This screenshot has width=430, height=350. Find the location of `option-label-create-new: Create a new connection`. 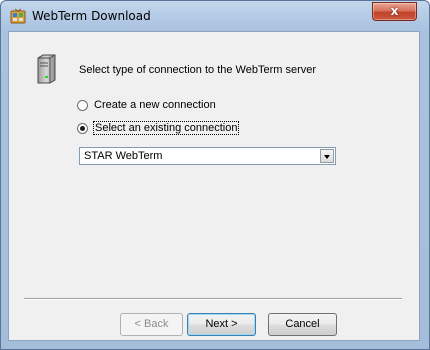

option-label-create-new: Create a new connection is located at coordinates (155, 105).